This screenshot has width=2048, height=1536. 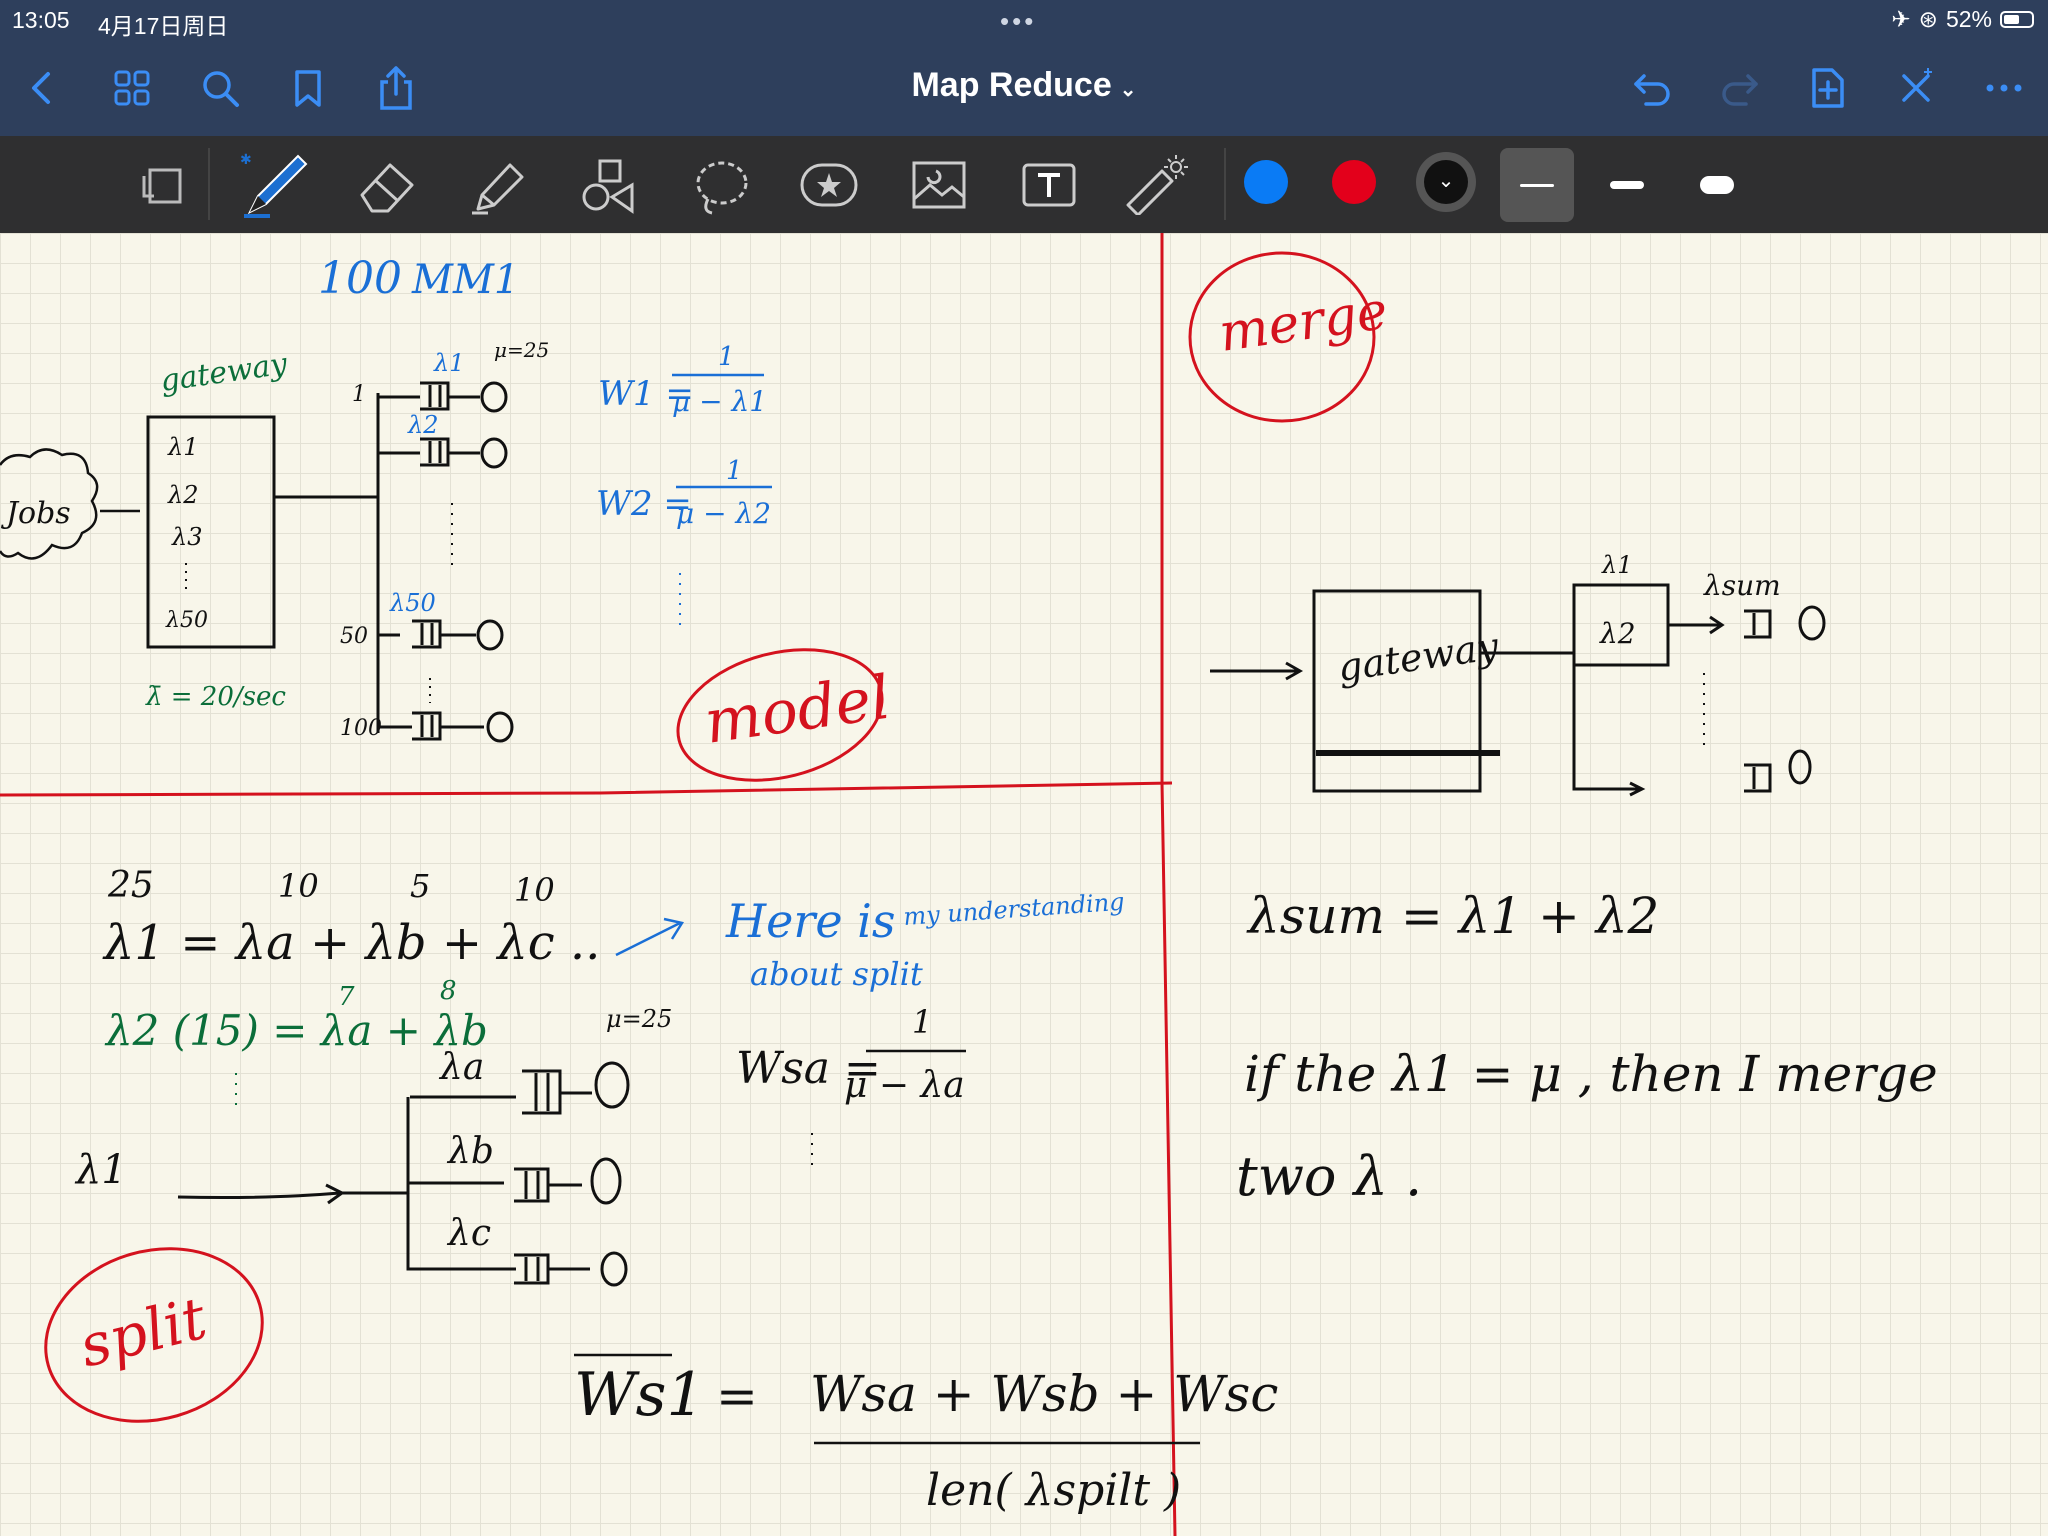 What do you see at coordinates (422, 425) in the screenshot?
I see `queue-lambda-2: λ2` at bounding box center [422, 425].